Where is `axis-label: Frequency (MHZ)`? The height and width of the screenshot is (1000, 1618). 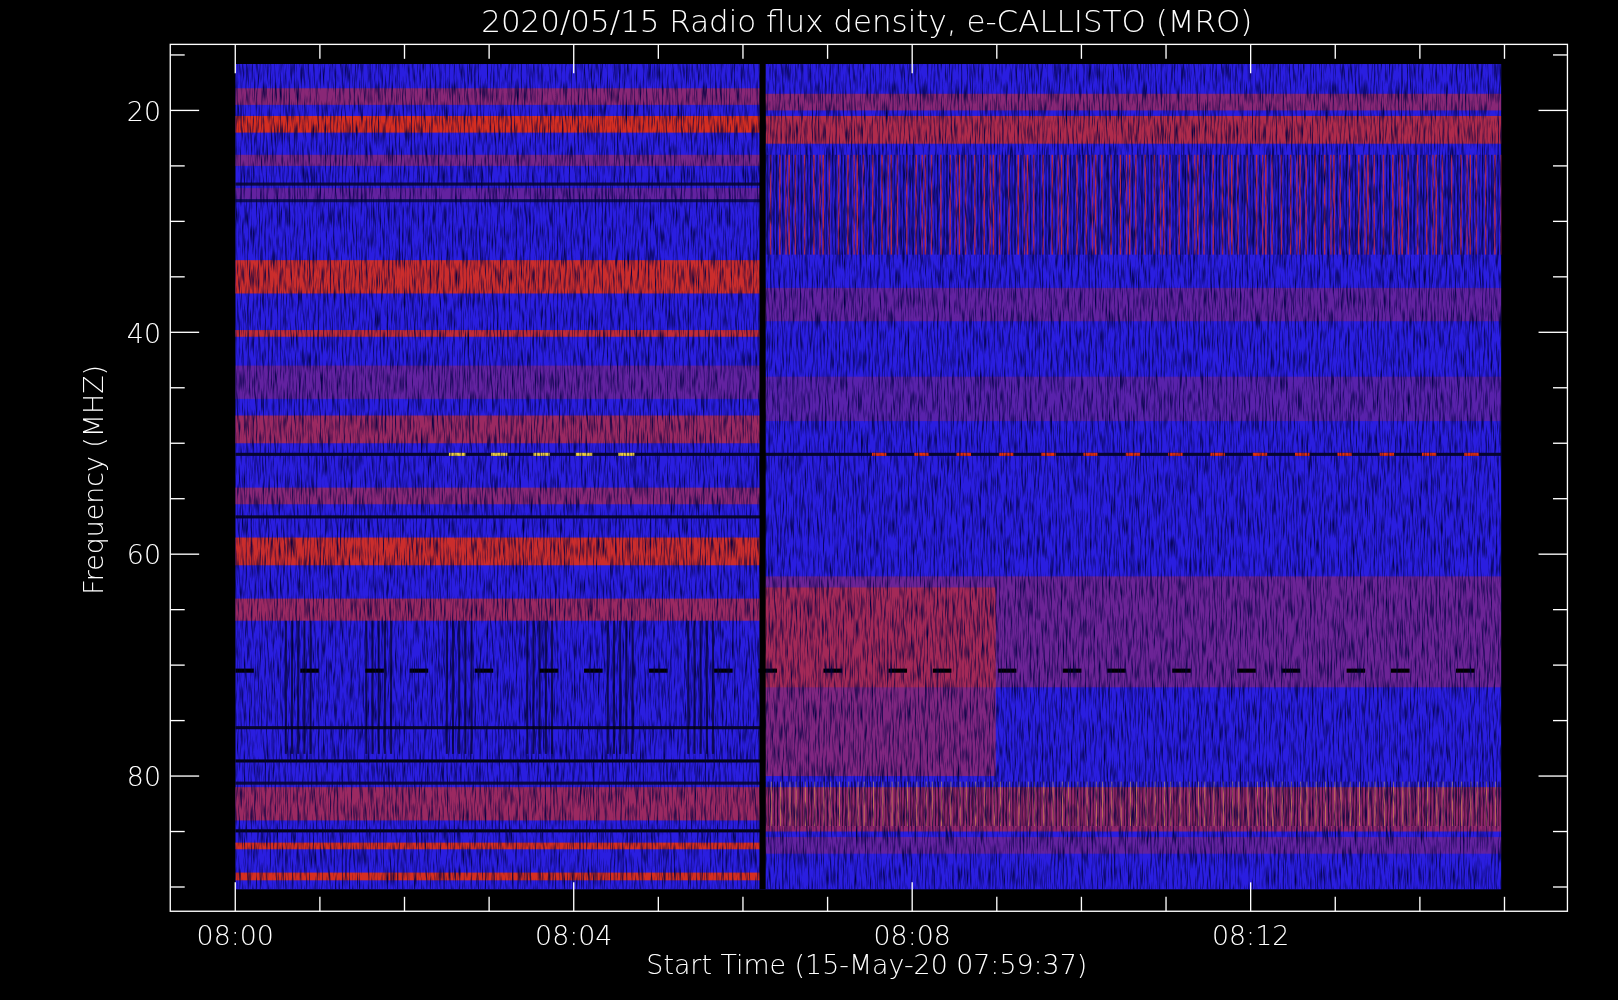
axis-label: Frequency (MHZ) is located at coordinates (94, 480).